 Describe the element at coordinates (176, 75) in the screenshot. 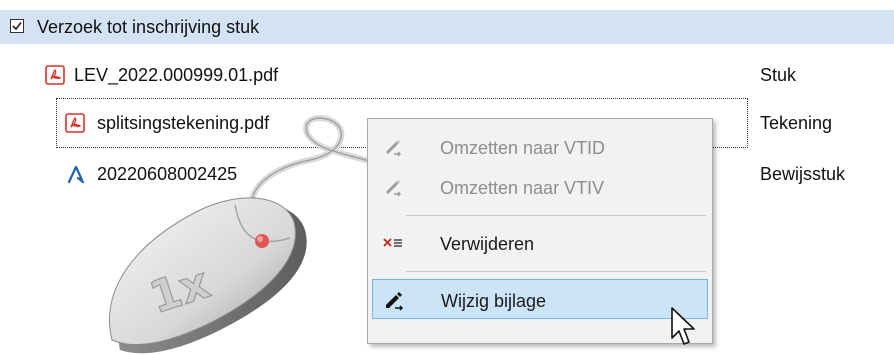

I see `row-filename: LEV_2022.000999.01.pdf` at that location.